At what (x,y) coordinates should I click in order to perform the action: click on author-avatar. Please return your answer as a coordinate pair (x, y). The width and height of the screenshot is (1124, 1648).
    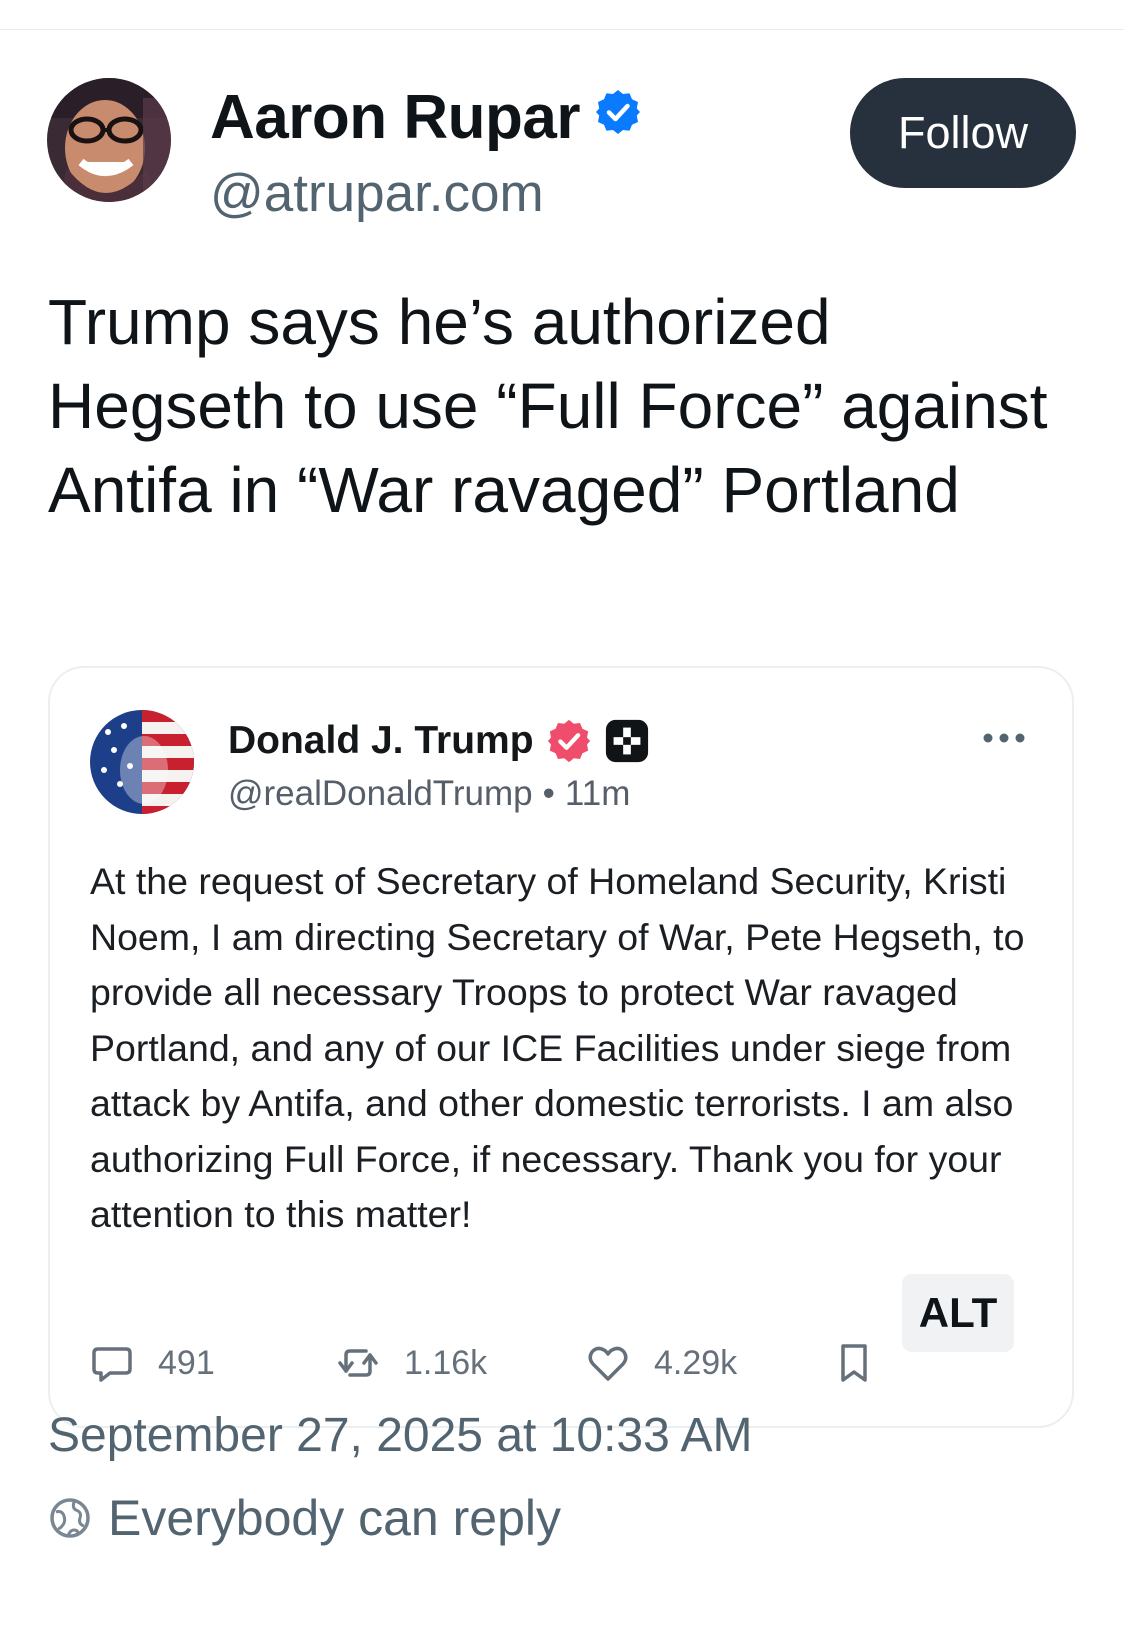
    Looking at the image, I should click on (109, 140).